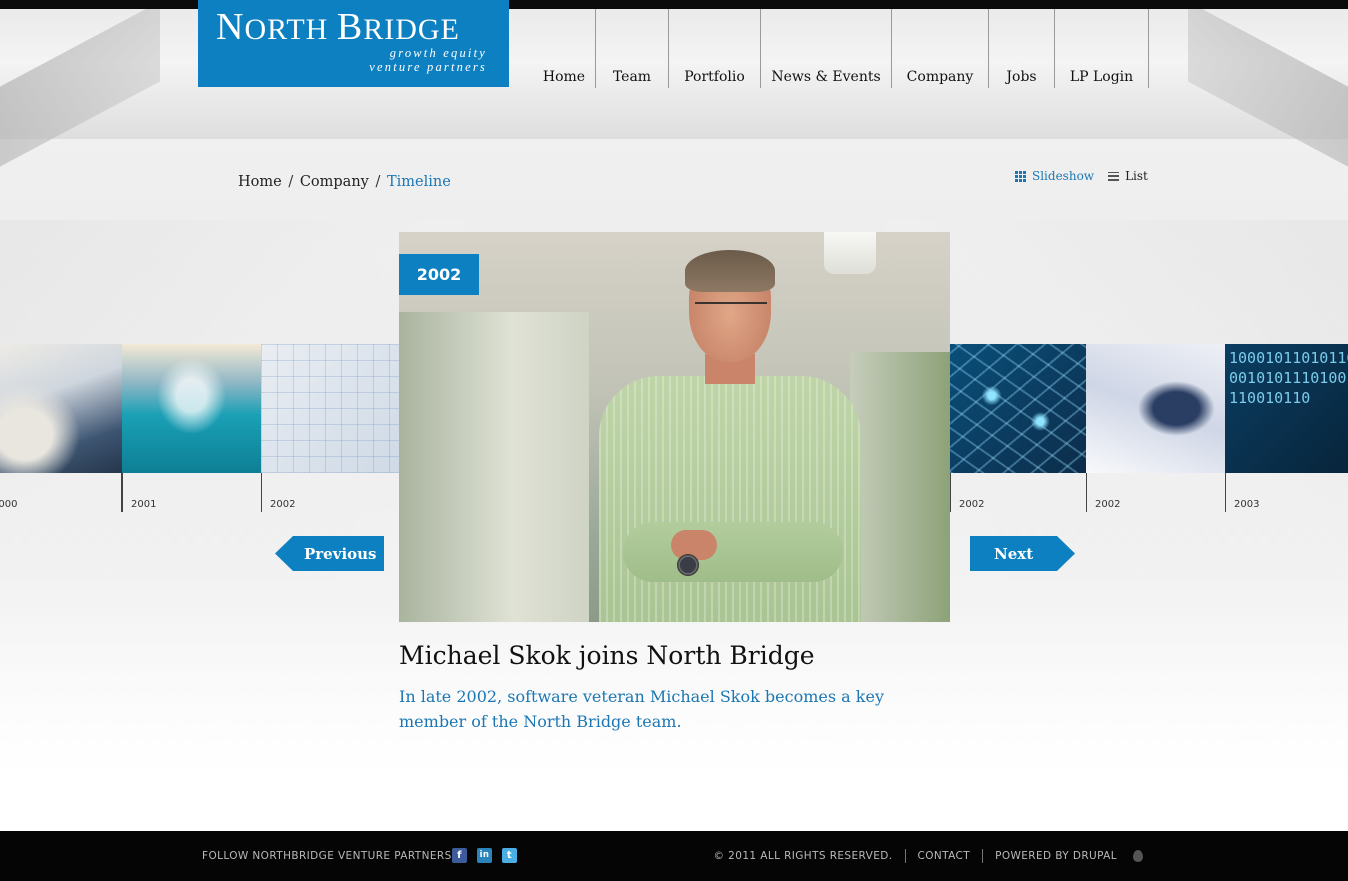 The height and width of the screenshot is (881, 1348). Describe the element at coordinates (730, 271) in the screenshot. I see `person-hair` at that location.